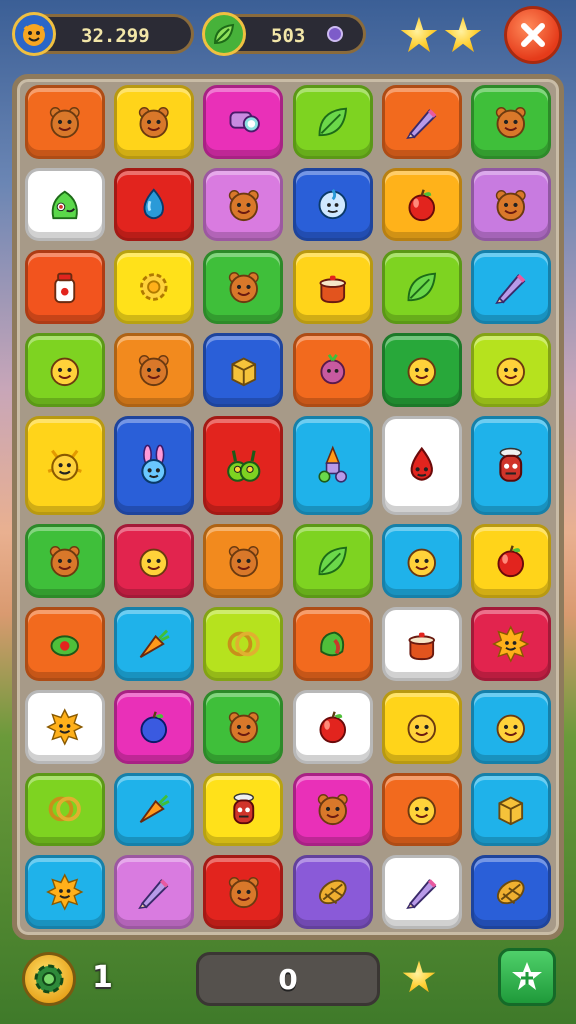 This screenshot has height=1024, width=576. Describe the element at coordinates (527, 977) in the screenshot. I see `add-star-button` at that location.